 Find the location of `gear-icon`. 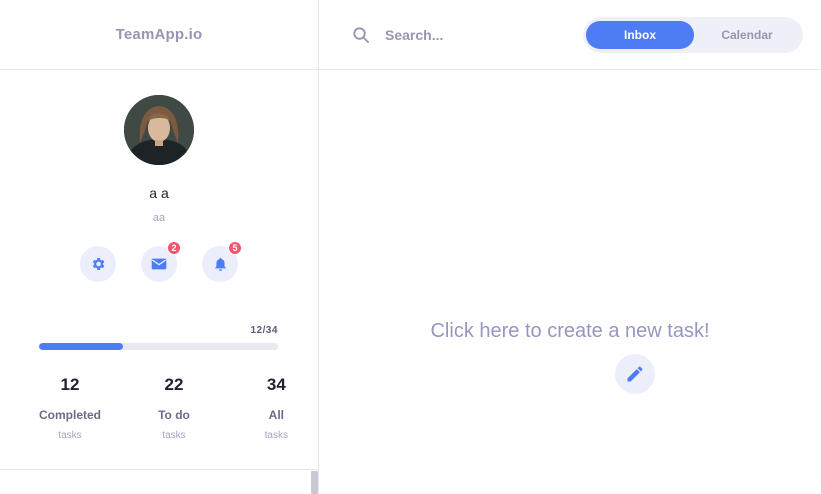

gear-icon is located at coordinates (98, 264).